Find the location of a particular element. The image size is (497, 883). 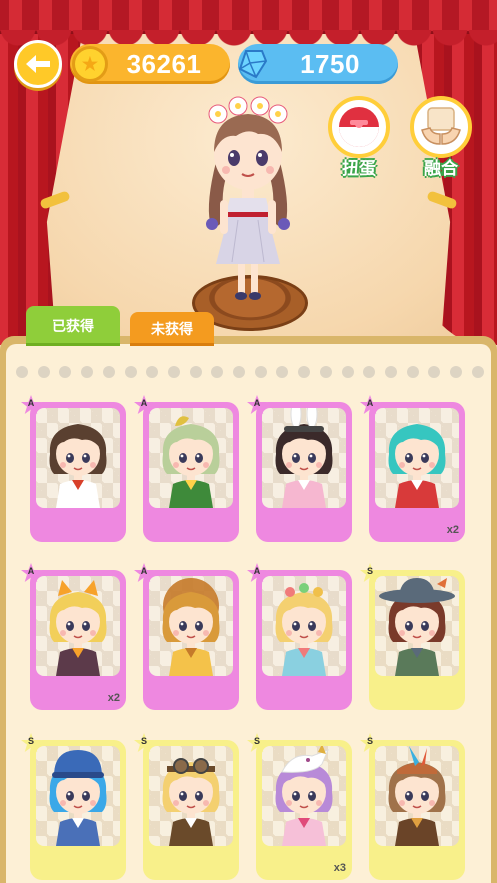

dot-divider is located at coordinates (250, 372).